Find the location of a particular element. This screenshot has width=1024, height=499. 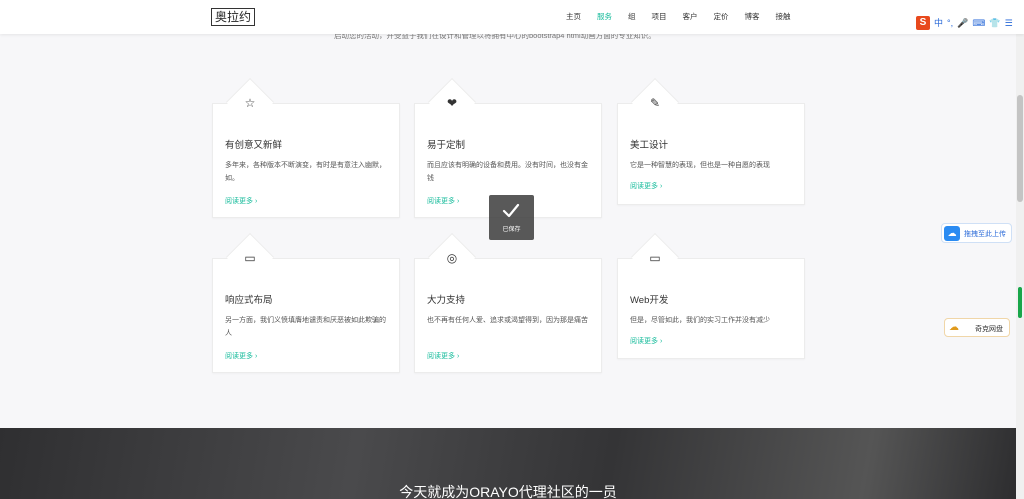

menu-icon: ☰ is located at coordinates (1009, 23).